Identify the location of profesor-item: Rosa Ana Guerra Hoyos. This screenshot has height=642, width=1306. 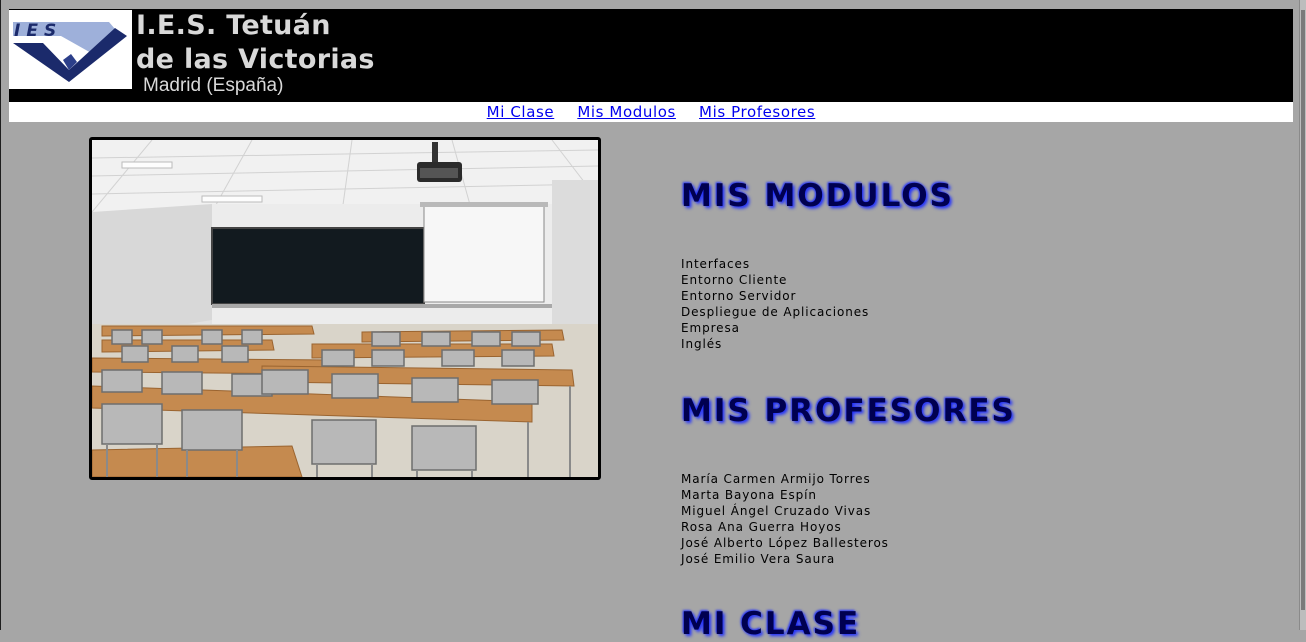
(761, 527).